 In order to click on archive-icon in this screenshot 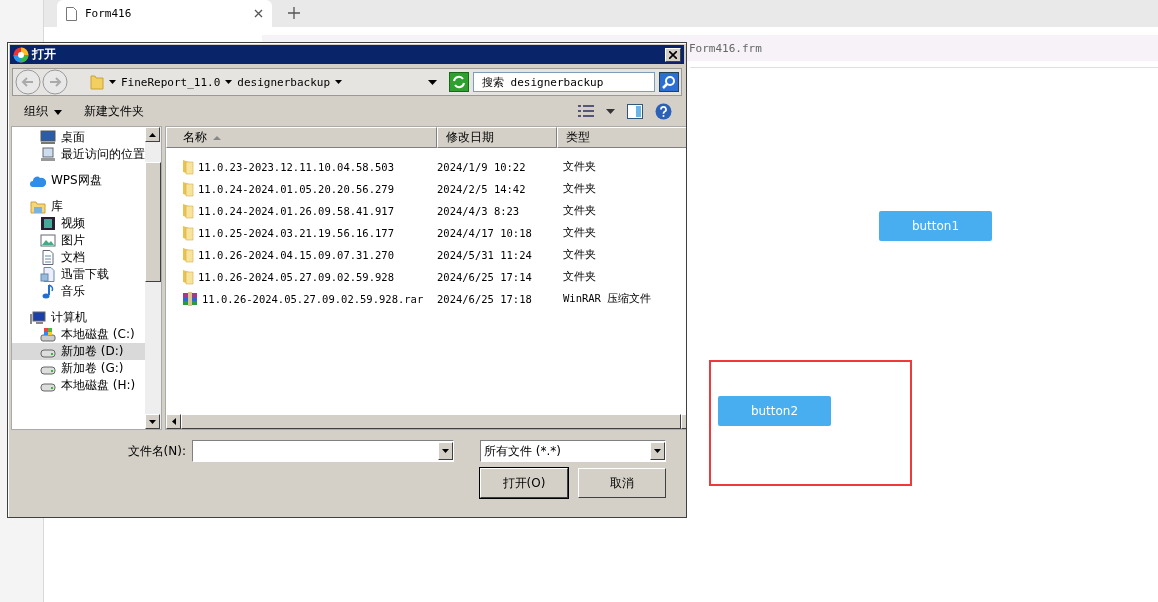, I will do `click(190, 299)`.